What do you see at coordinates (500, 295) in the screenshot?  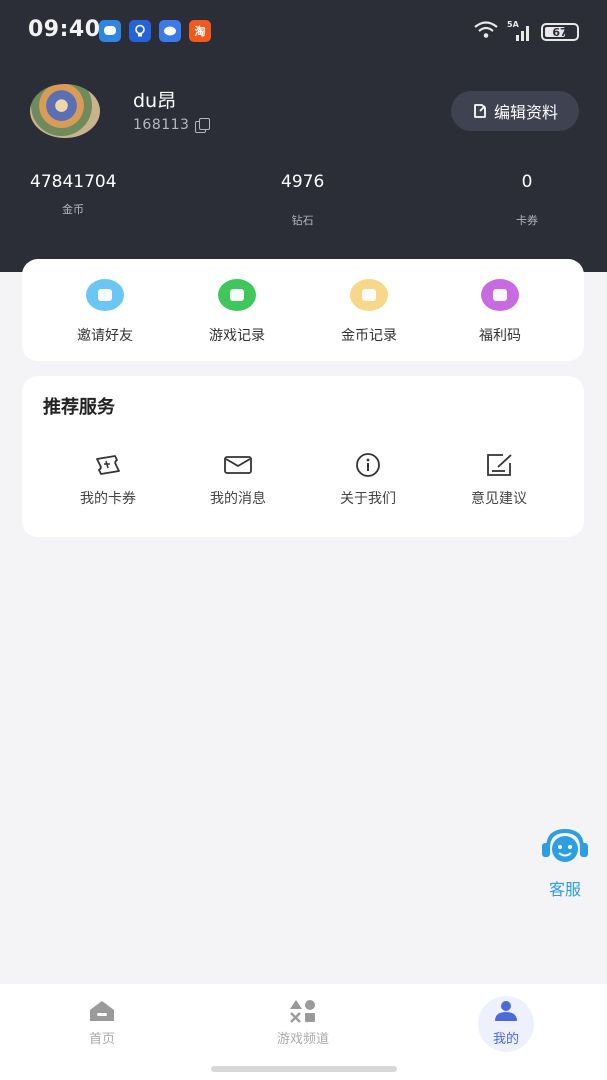 I see `gift-code-icon` at bounding box center [500, 295].